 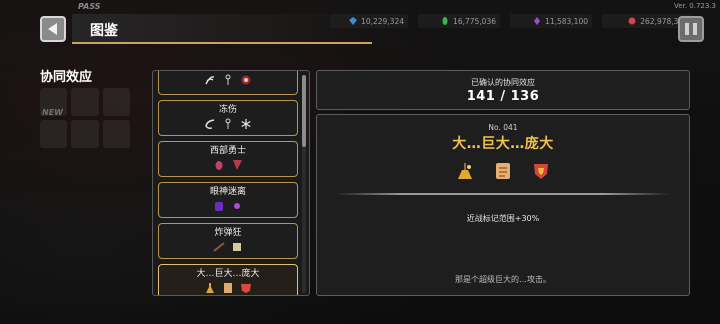 I want to click on synergy-list-item: 炸弹狂, so click(x=228, y=241).